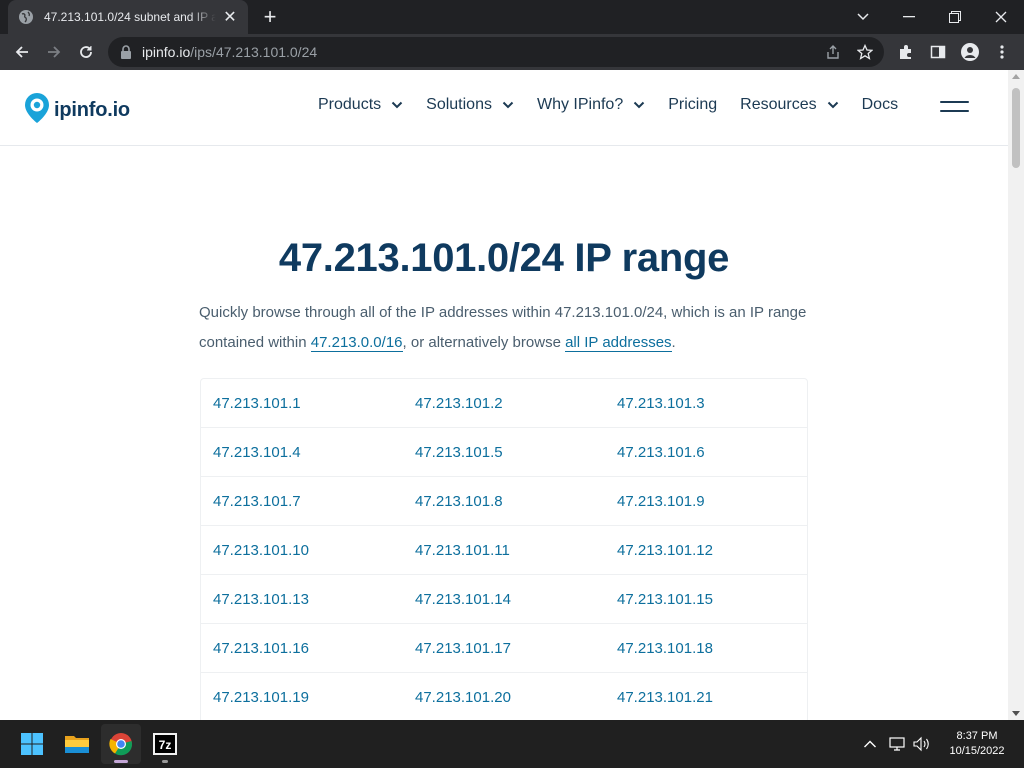 This screenshot has width=1024, height=768. What do you see at coordinates (954, 108) in the screenshot?
I see `hamburger-menu-icon` at bounding box center [954, 108].